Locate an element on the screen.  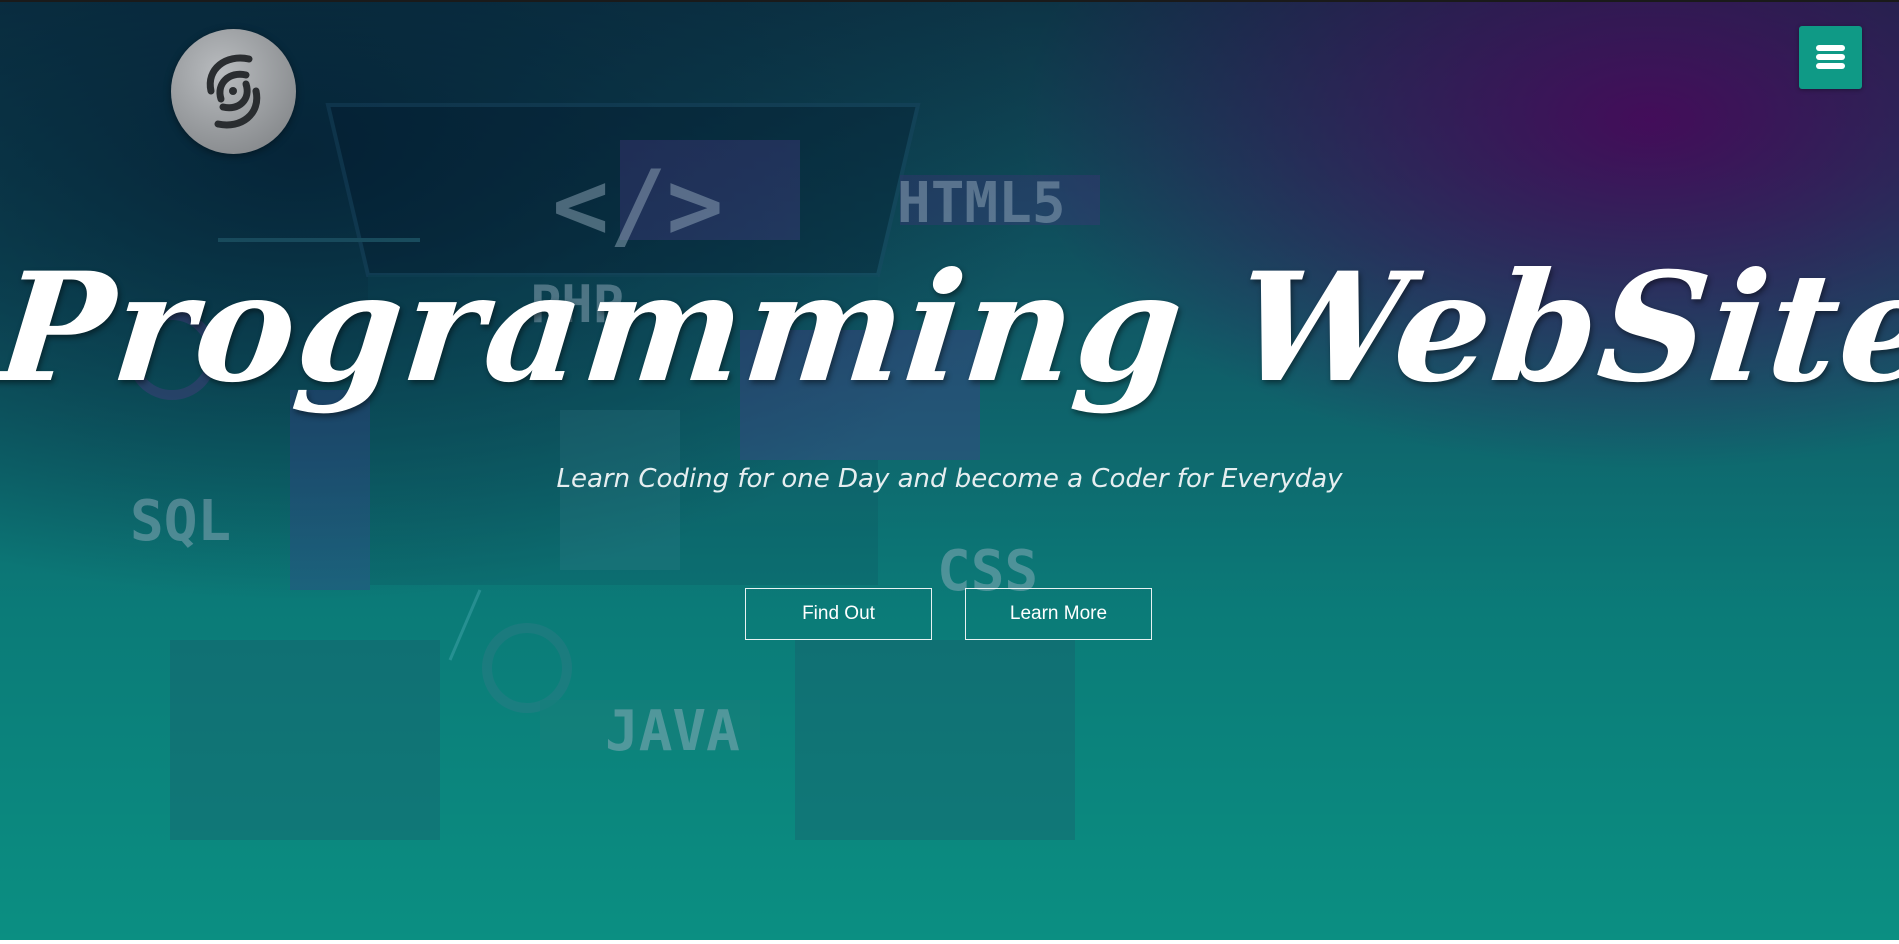
top-border is located at coordinates (949, 1).